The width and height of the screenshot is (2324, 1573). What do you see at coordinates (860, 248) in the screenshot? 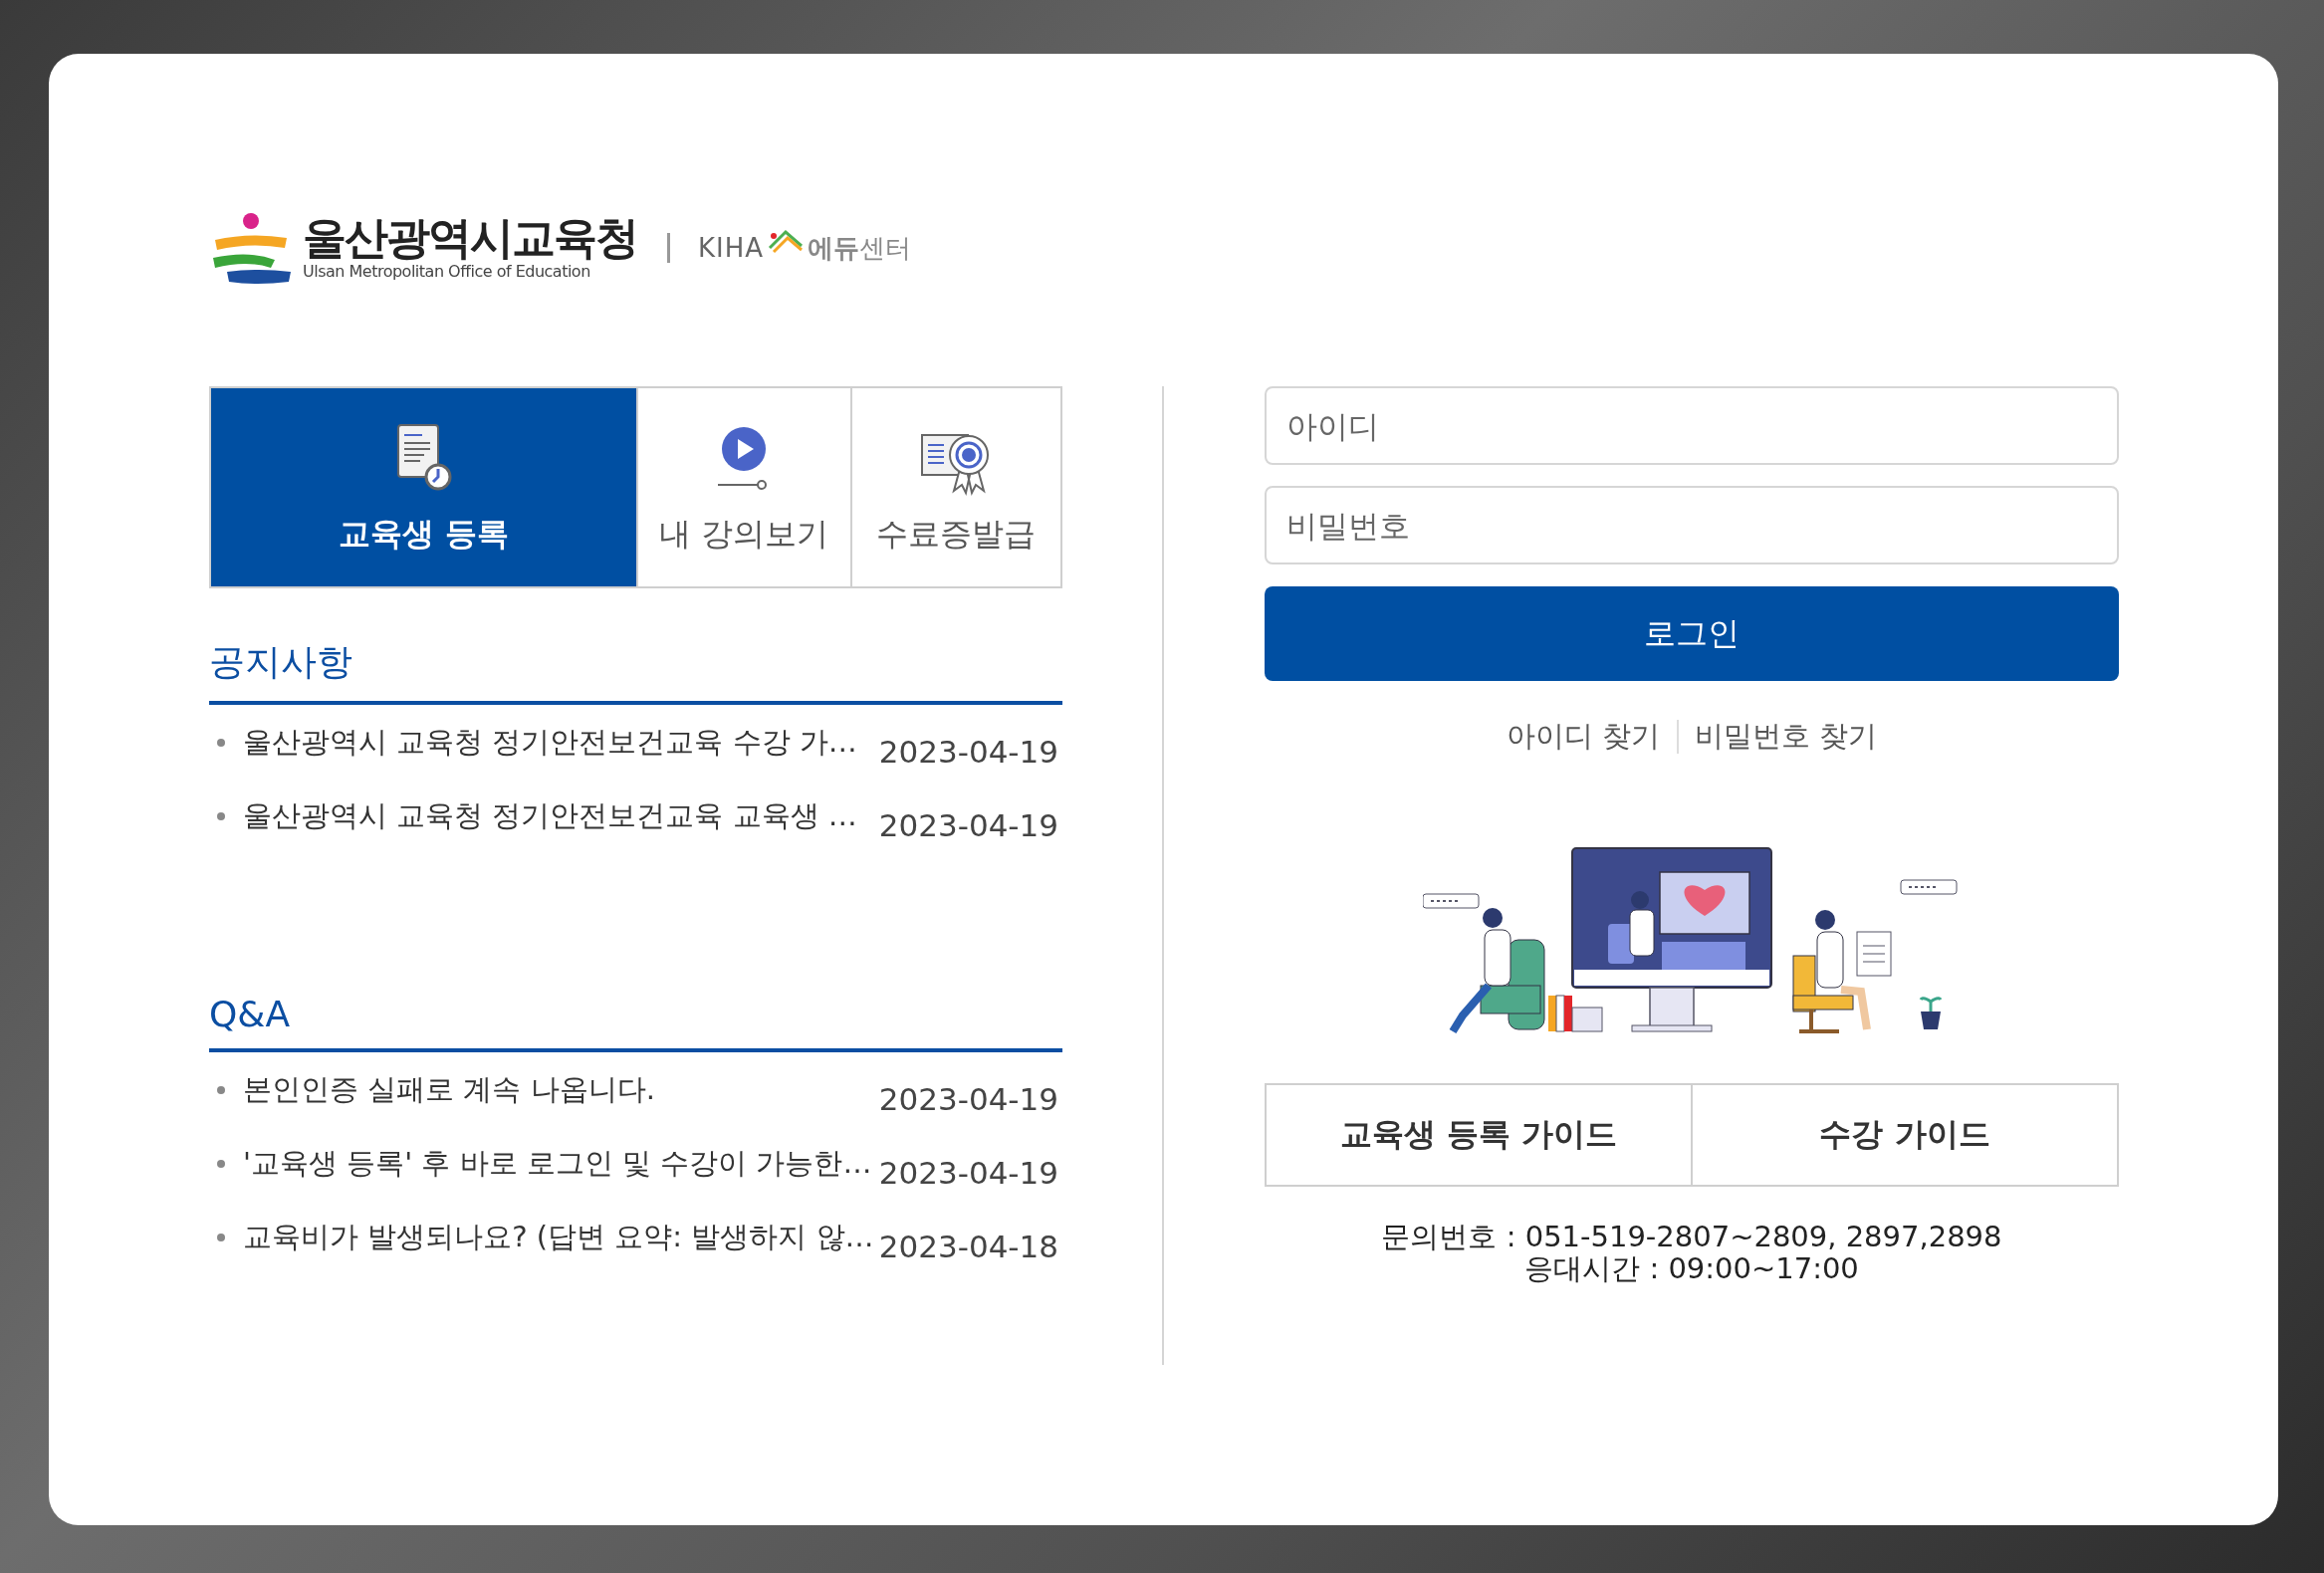
I see `edu-center-text: 에듀센터` at bounding box center [860, 248].